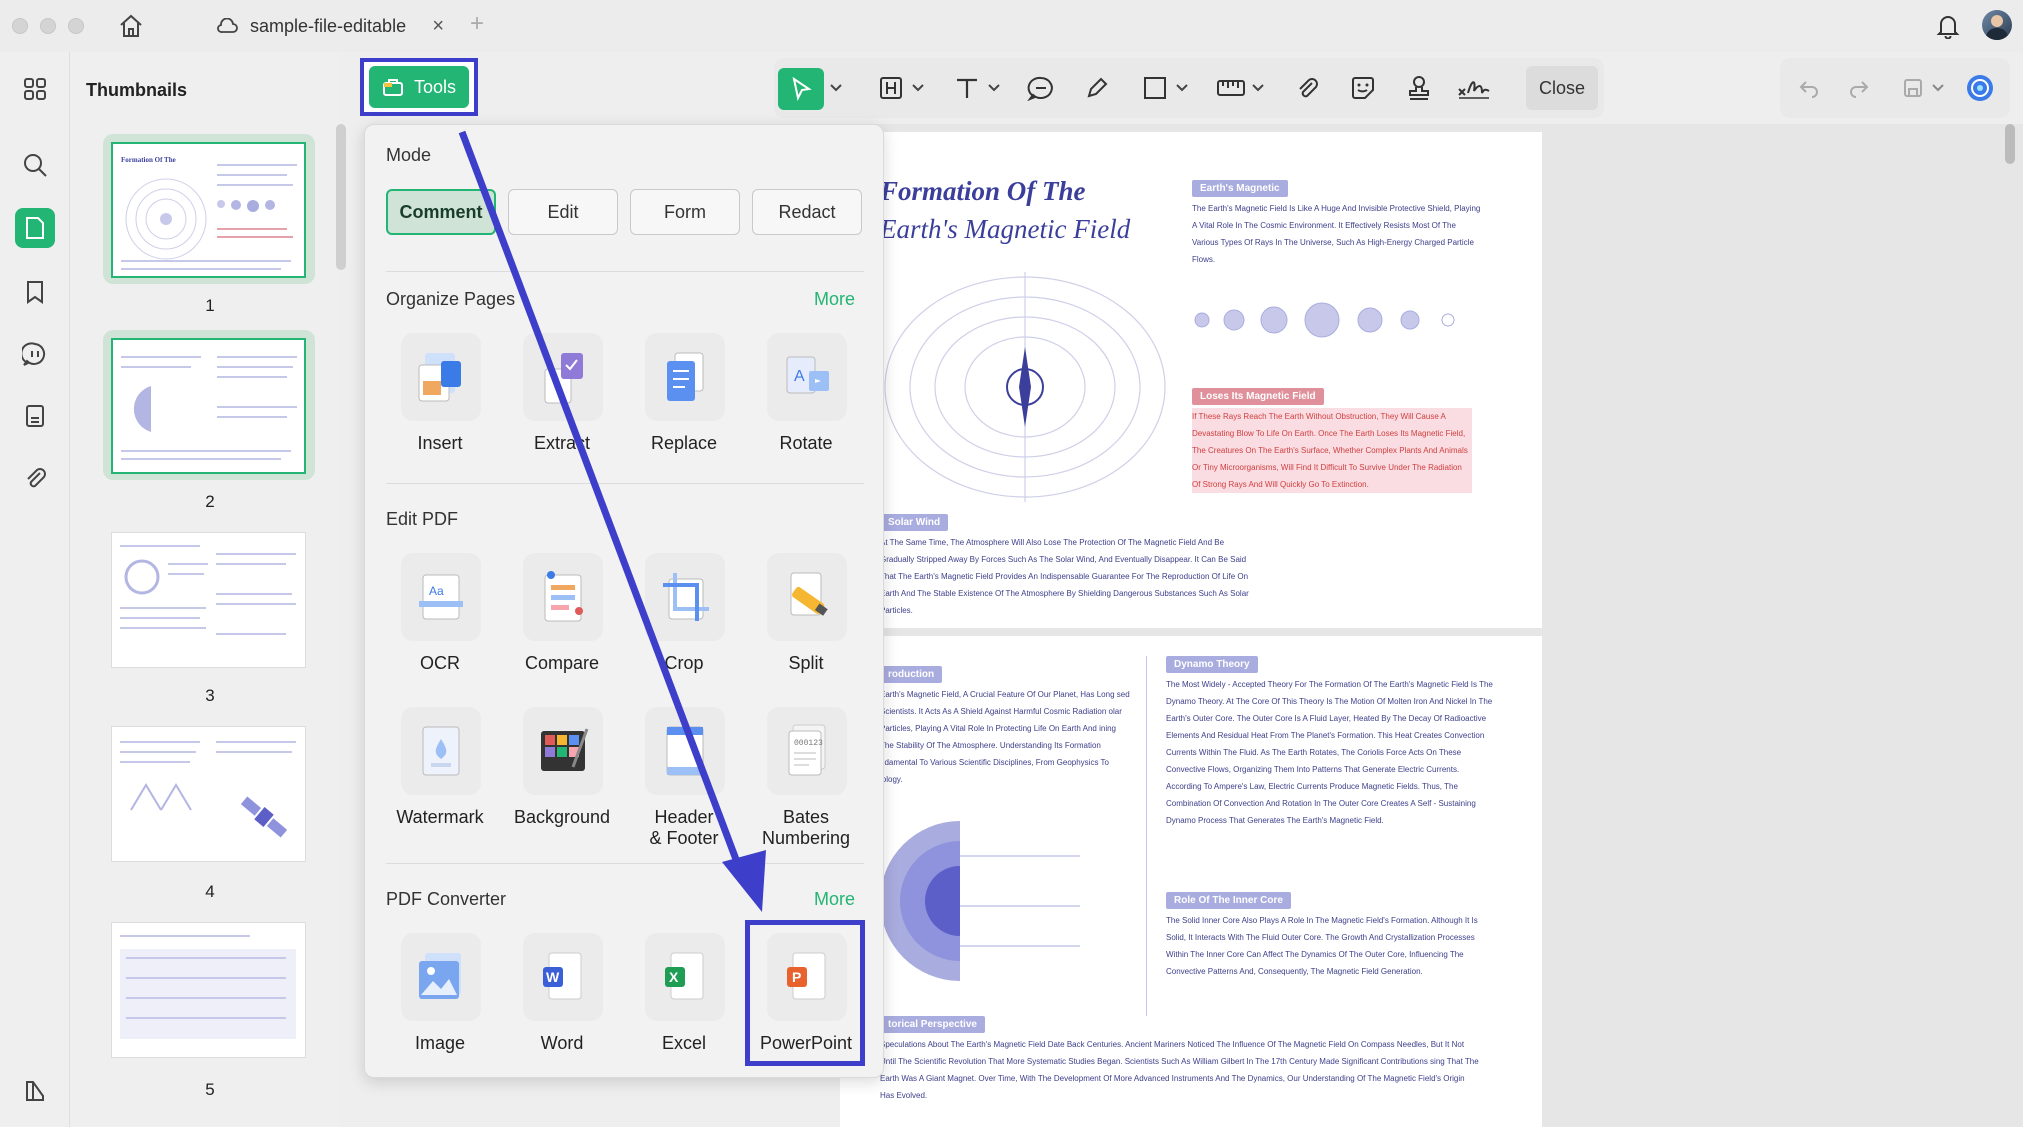 The image size is (2023, 1127). Describe the element at coordinates (35, 292) in the screenshot. I see `bookmark-icon` at that location.